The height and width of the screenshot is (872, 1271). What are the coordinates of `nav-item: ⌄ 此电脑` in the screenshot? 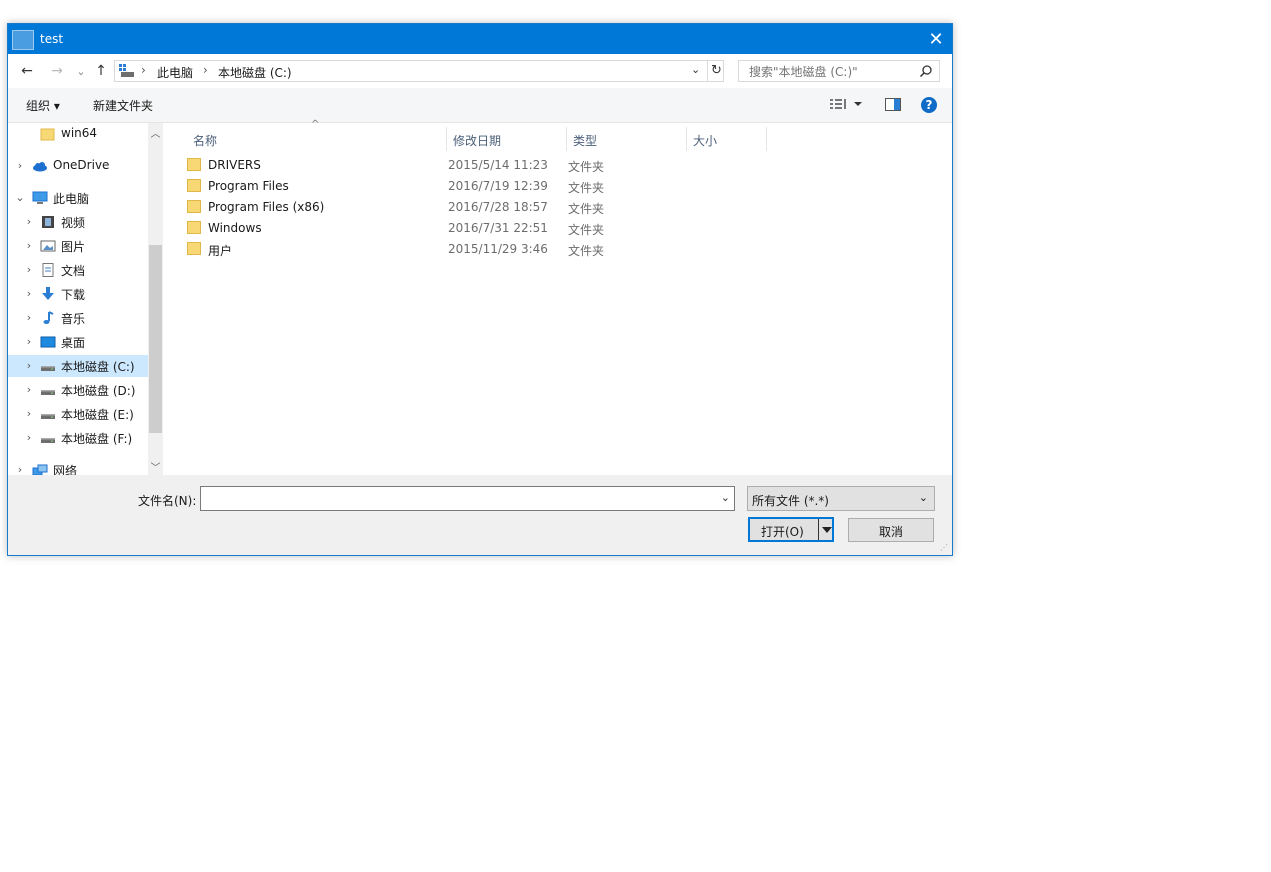 It's located at (78, 198).